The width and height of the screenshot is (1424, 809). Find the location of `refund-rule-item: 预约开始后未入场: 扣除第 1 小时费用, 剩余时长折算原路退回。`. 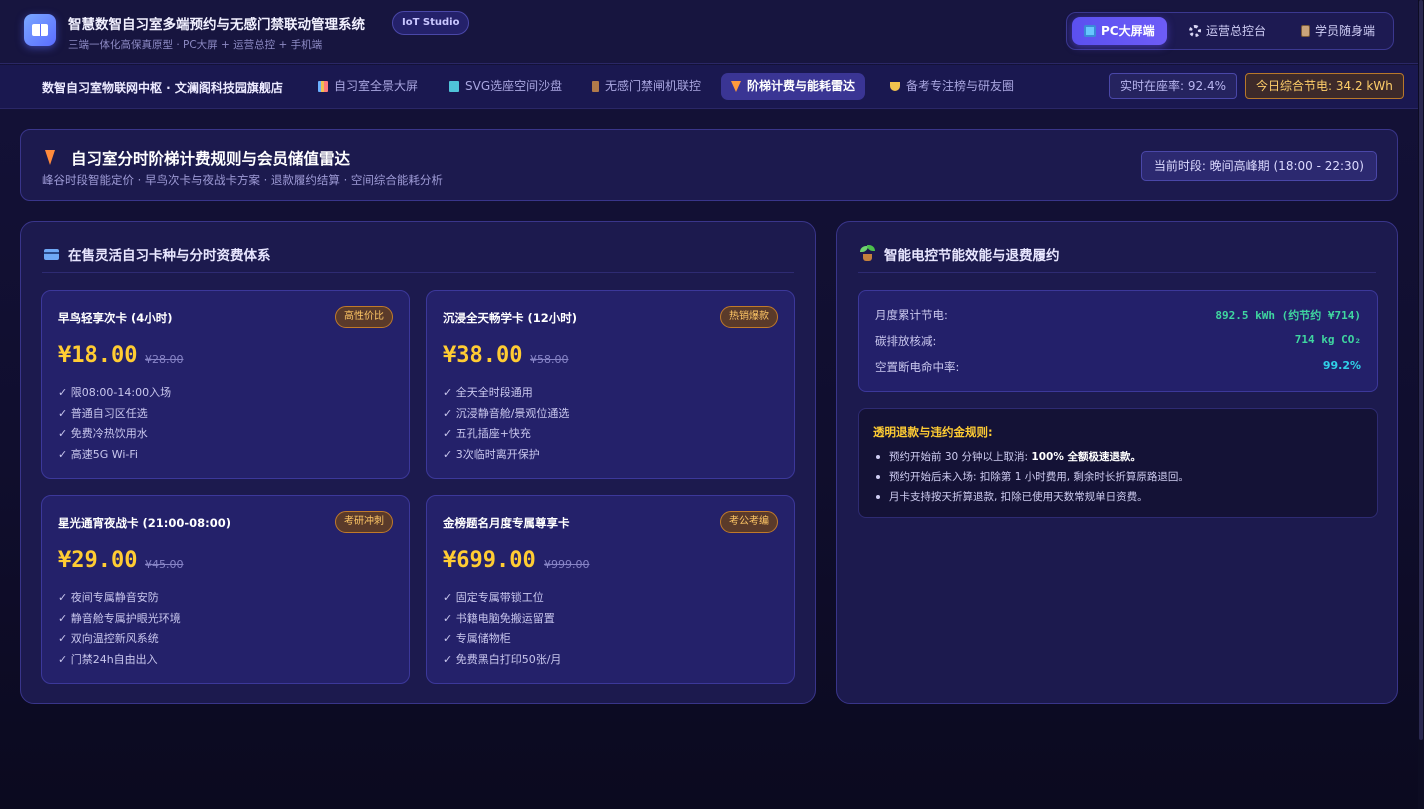

refund-rule-item: 预约开始后未入场: 扣除第 1 小时费用, 剩余时长折算原路退回。 is located at coordinates (1032, 477).